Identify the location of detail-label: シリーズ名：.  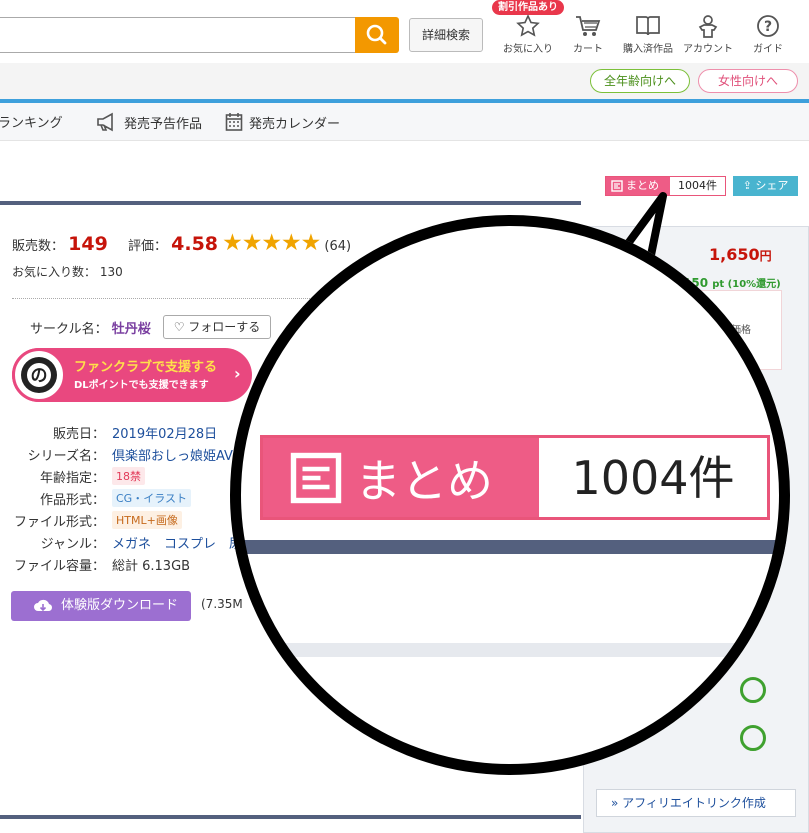
(66, 456).